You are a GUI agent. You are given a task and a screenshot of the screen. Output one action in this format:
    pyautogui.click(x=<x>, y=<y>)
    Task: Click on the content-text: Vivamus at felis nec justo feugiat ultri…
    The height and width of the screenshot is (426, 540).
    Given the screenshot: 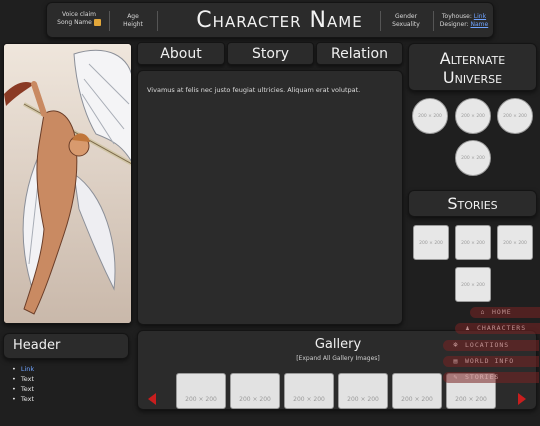 What is the action you would take?
    pyautogui.click(x=254, y=90)
    